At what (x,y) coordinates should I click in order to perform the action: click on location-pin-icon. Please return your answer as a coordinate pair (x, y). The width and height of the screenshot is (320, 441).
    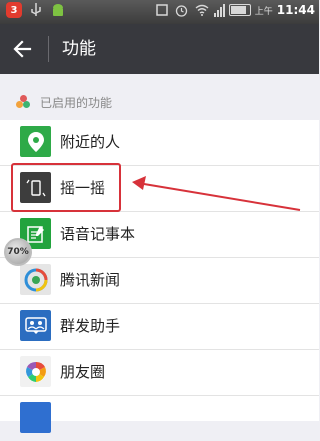
    Looking at the image, I should click on (35, 141).